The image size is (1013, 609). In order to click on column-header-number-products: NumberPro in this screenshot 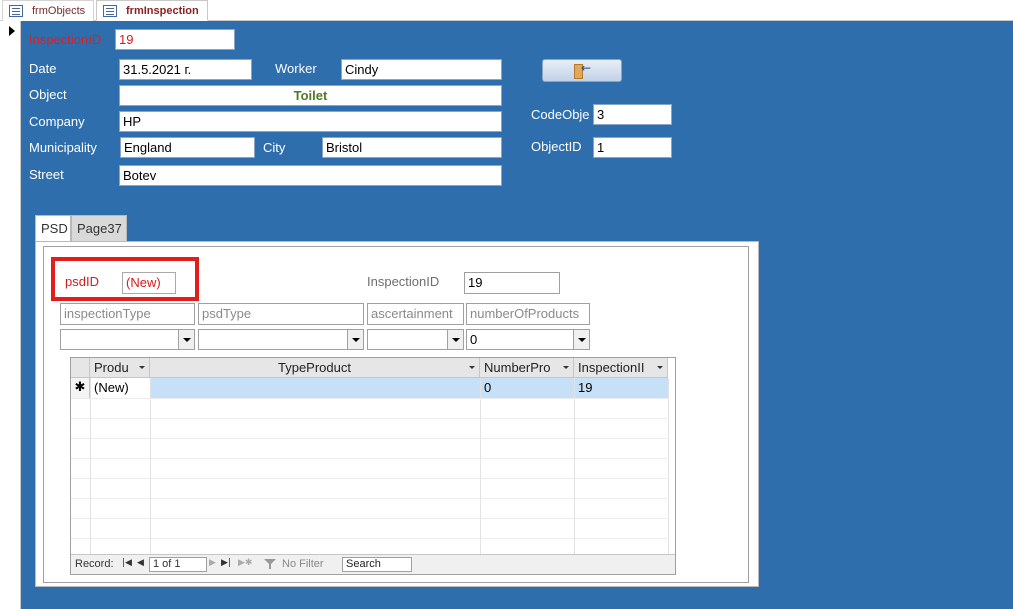, I will do `click(527, 368)`.